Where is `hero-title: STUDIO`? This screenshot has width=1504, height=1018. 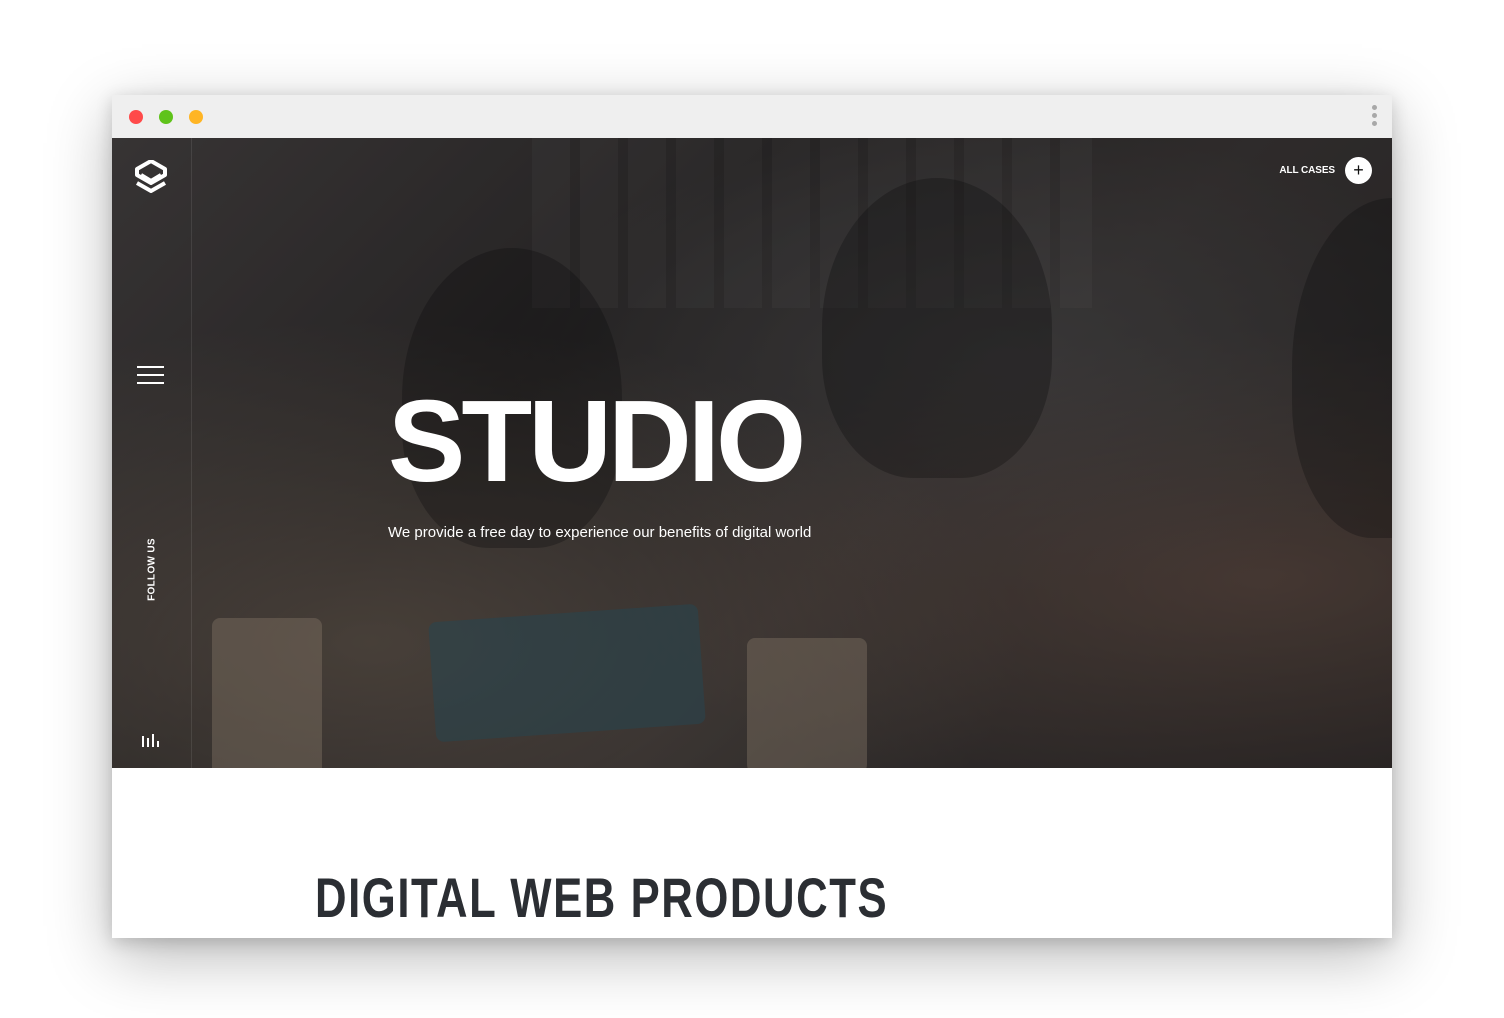
hero-title: STUDIO is located at coordinates (597, 441).